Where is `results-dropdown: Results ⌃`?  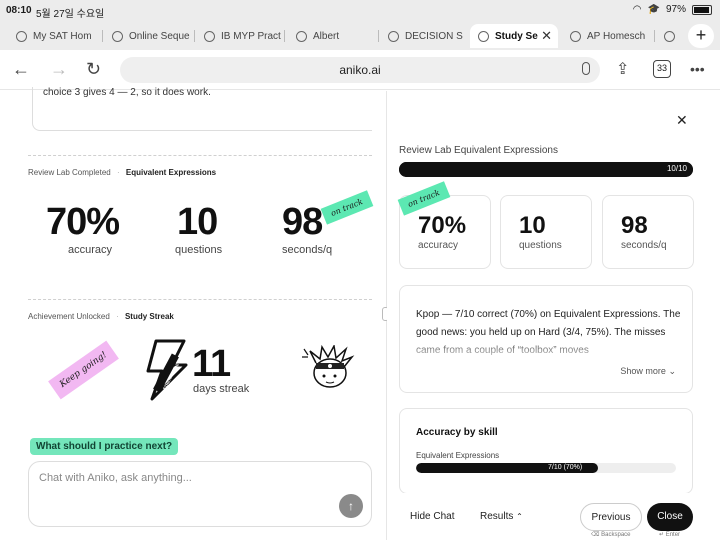 results-dropdown: Results ⌃ is located at coordinates (501, 516).